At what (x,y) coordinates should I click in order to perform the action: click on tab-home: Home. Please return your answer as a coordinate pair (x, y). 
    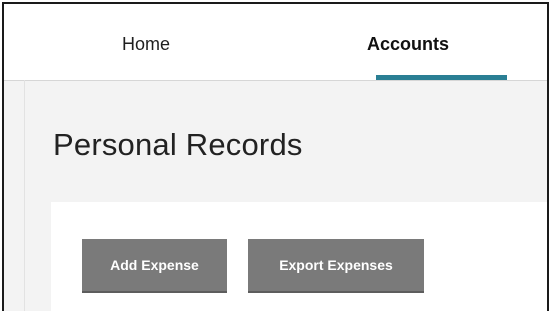
    Looking at the image, I should click on (146, 44).